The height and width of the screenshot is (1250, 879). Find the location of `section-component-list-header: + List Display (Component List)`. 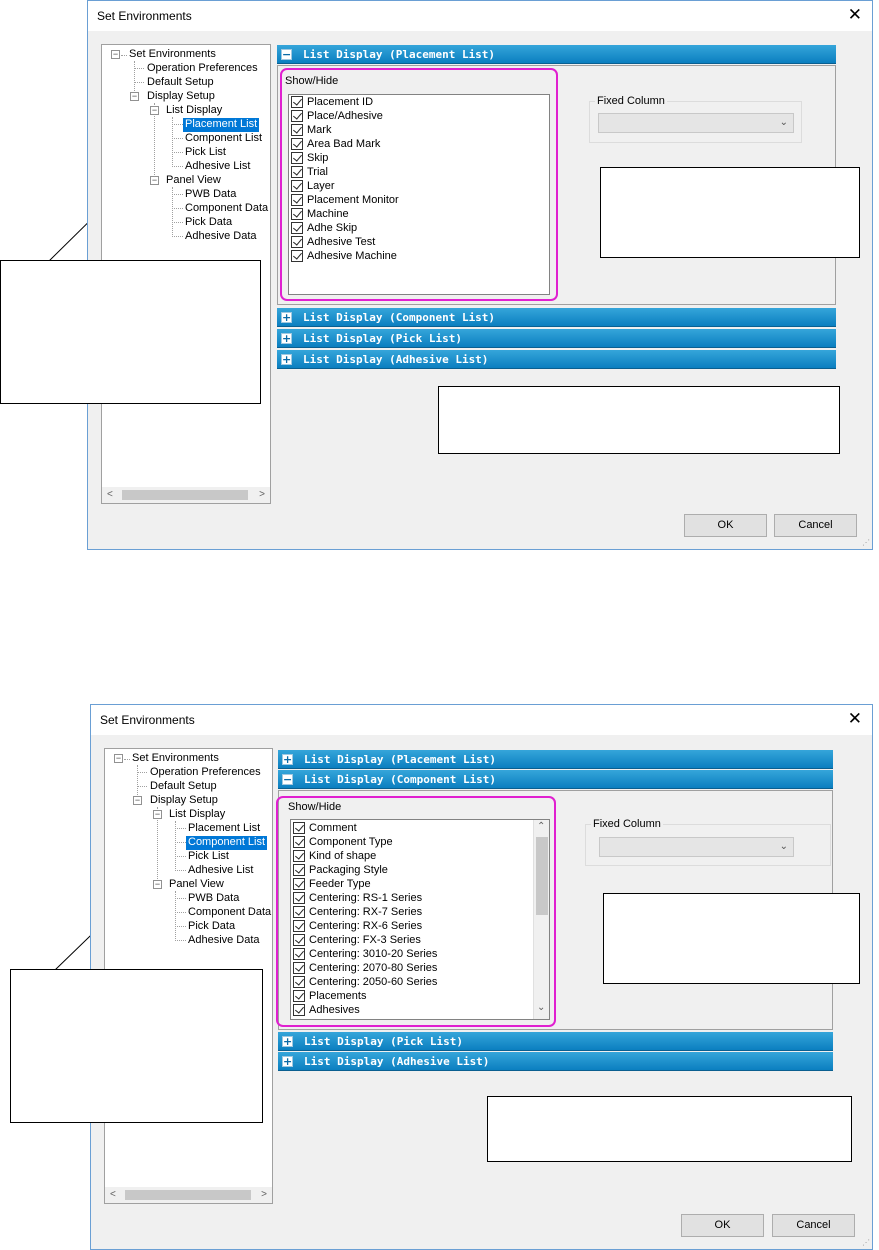

section-component-list-header: + List Display (Component List) is located at coordinates (556, 317).